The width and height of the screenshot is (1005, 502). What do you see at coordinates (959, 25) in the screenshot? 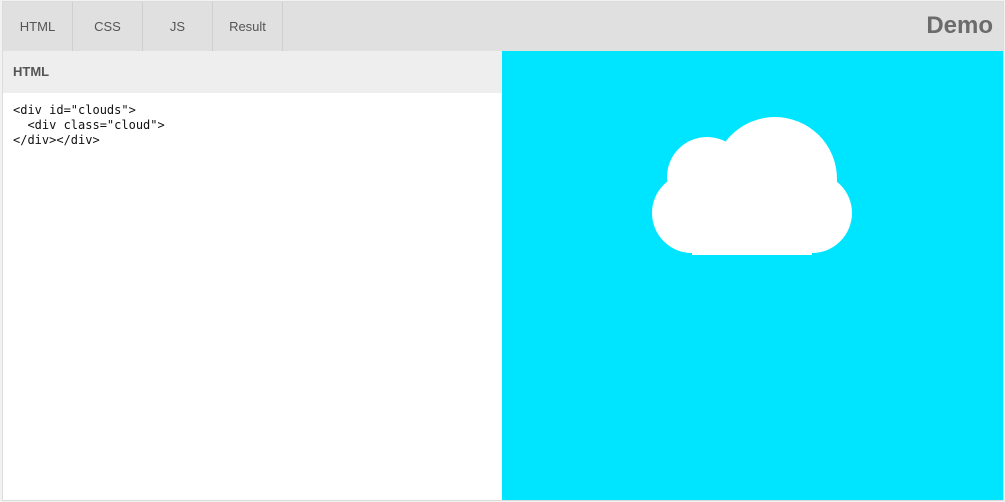
I see `brand-title: Demo` at bounding box center [959, 25].